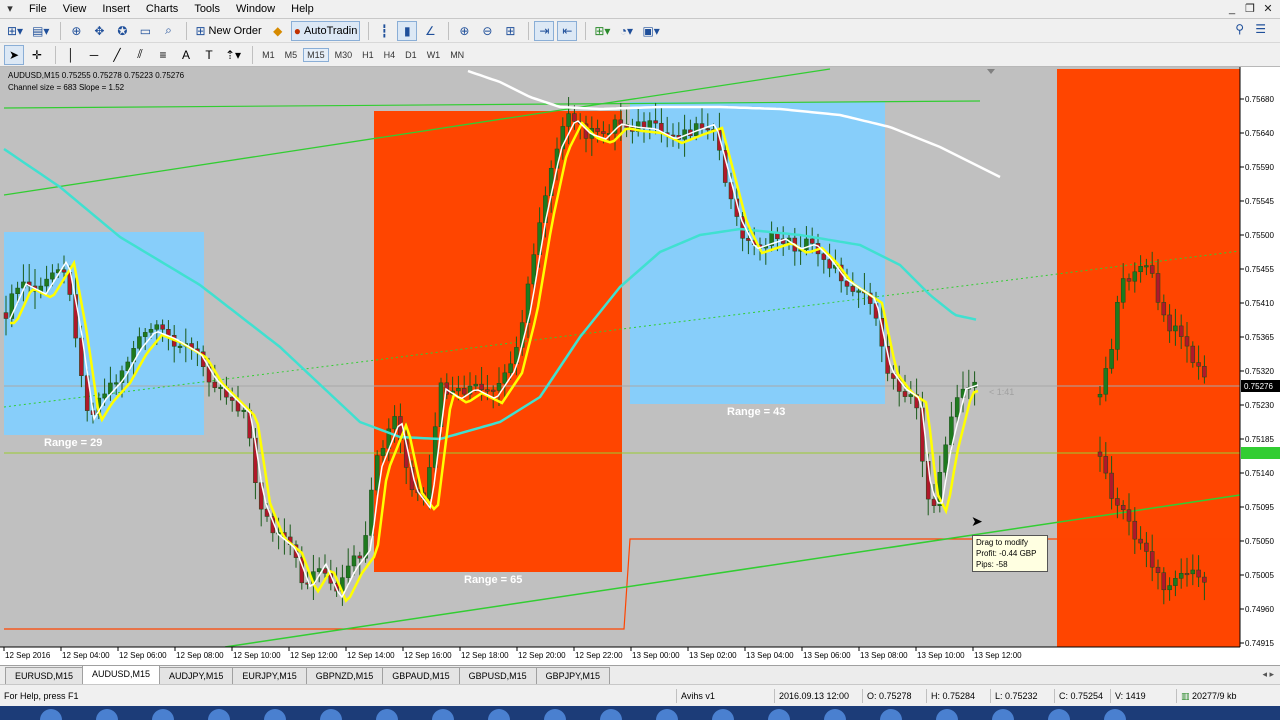 The height and width of the screenshot is (720, 1280). I want to click on zoom-out-icon: ⊖, so click(487, 31).